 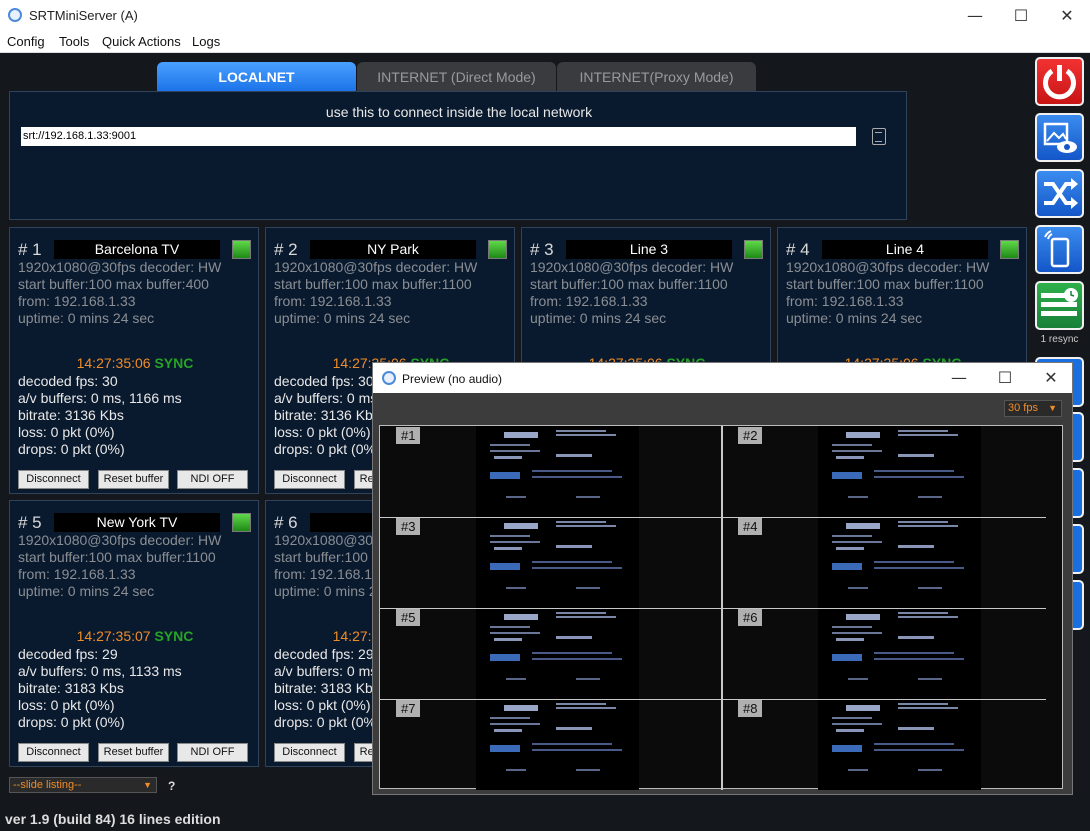 I want to click on stream-number: # 6, so click(x=286, y=522).